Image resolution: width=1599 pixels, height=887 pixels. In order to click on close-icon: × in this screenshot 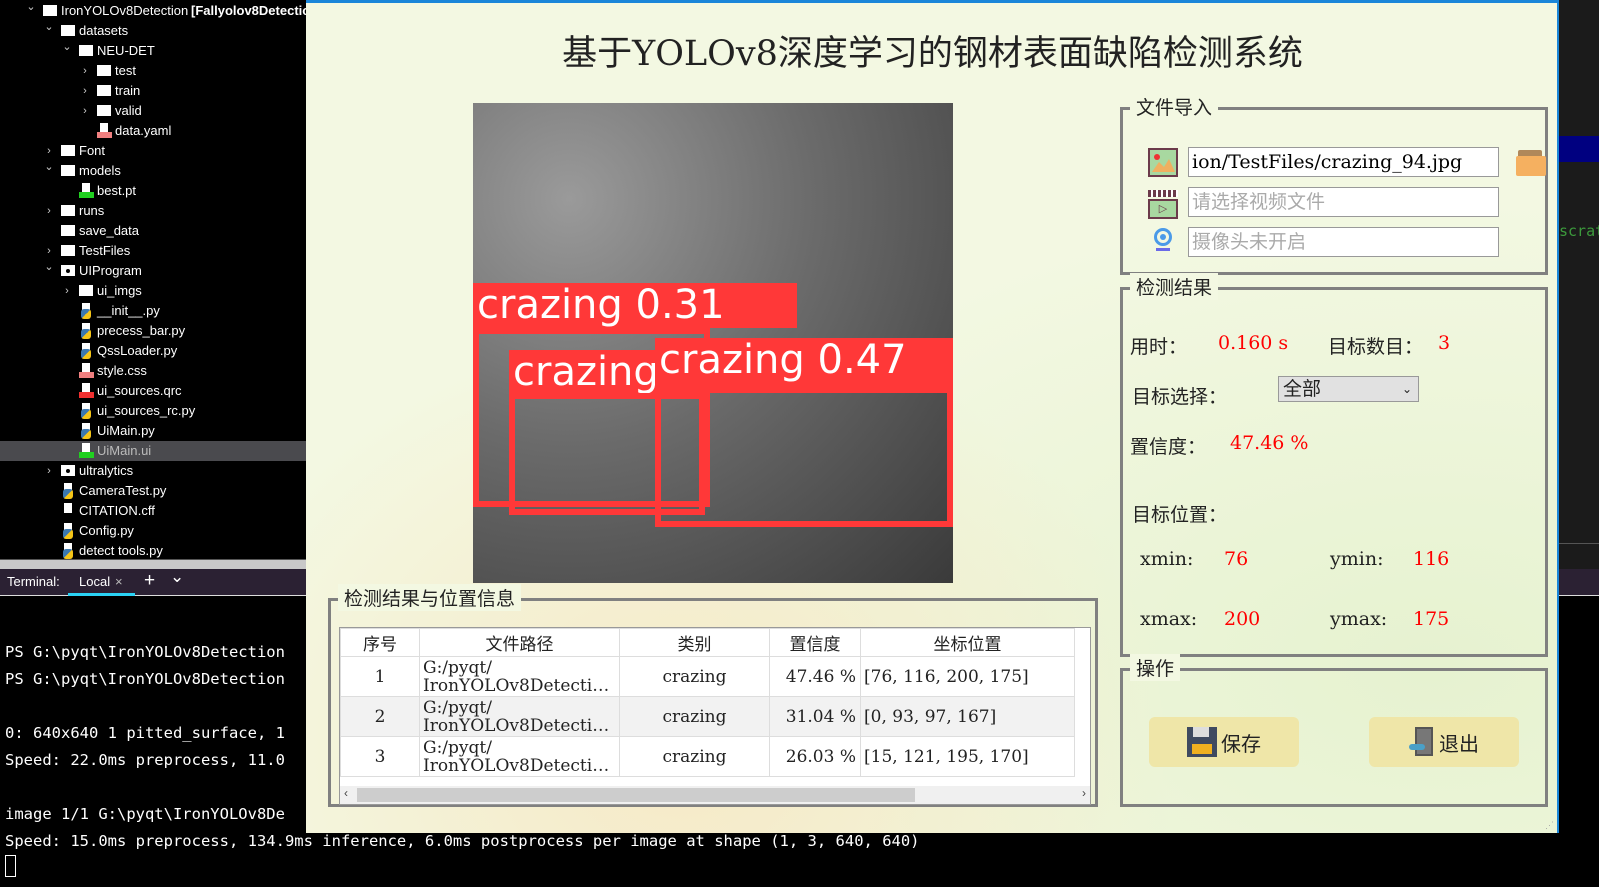, I will do `click(119, 581)`.